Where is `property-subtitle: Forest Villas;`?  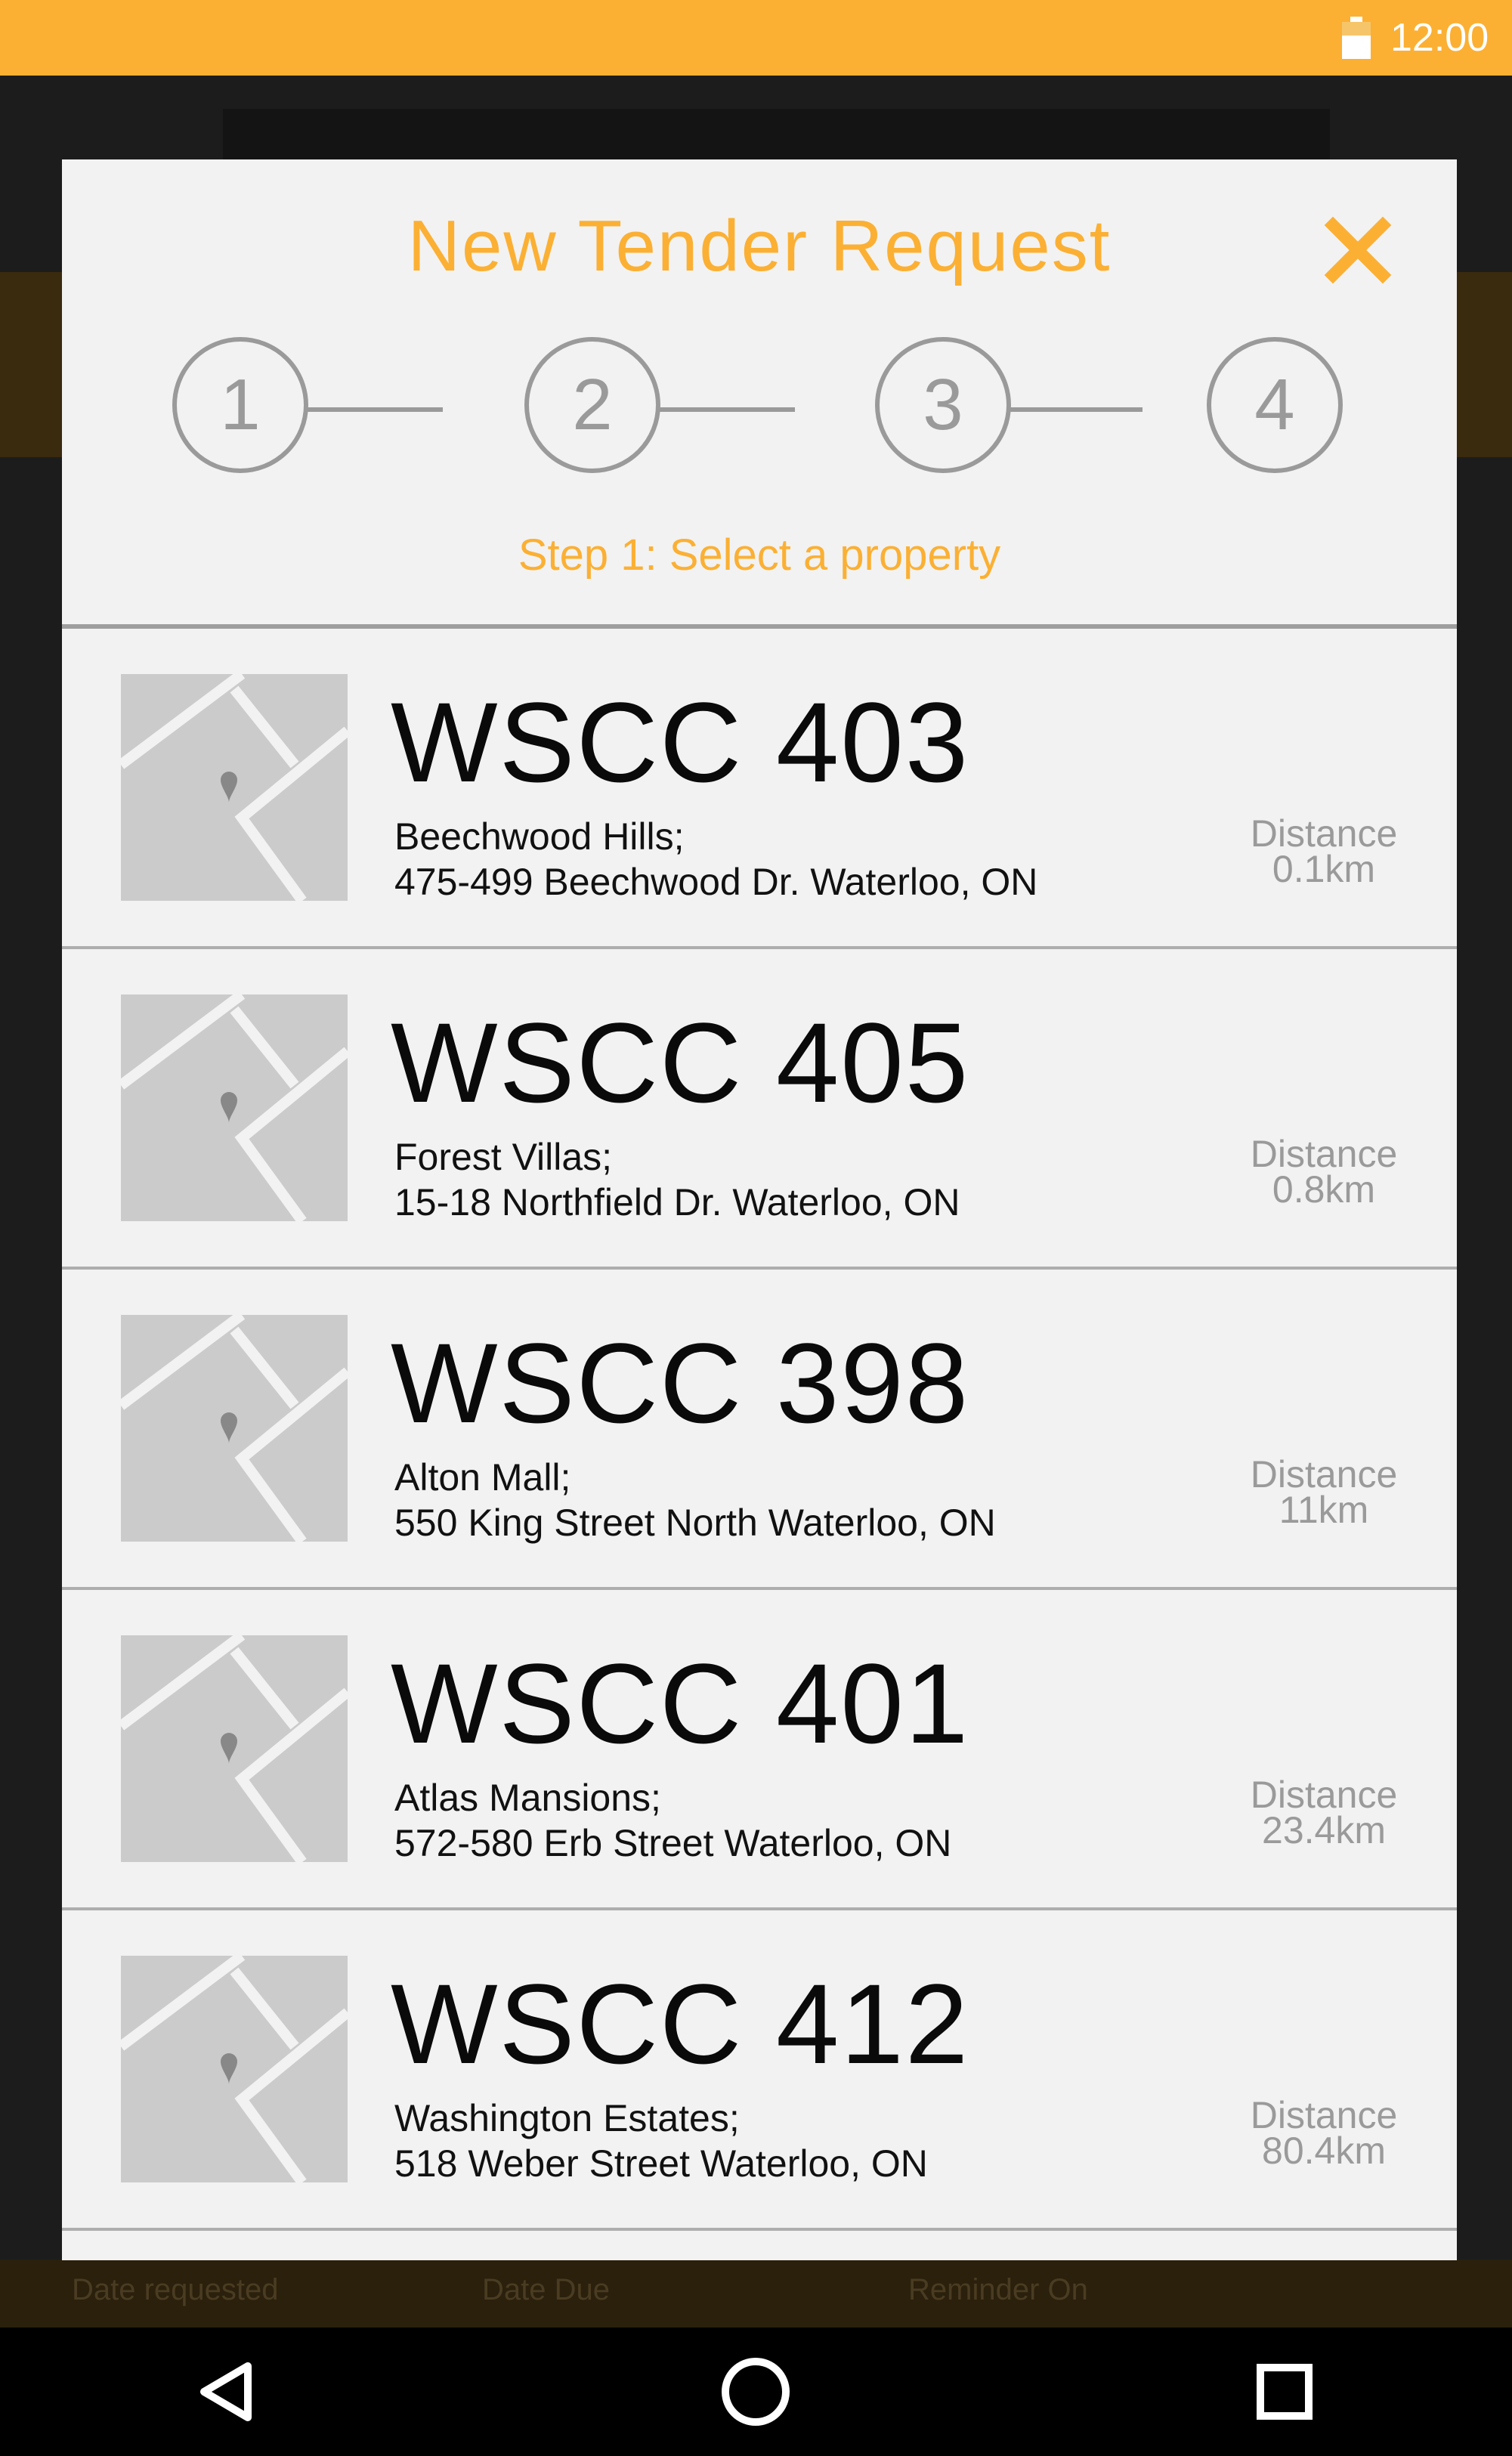 property-subtitle: Forest Villas; is located at coordinates (503, 1157).